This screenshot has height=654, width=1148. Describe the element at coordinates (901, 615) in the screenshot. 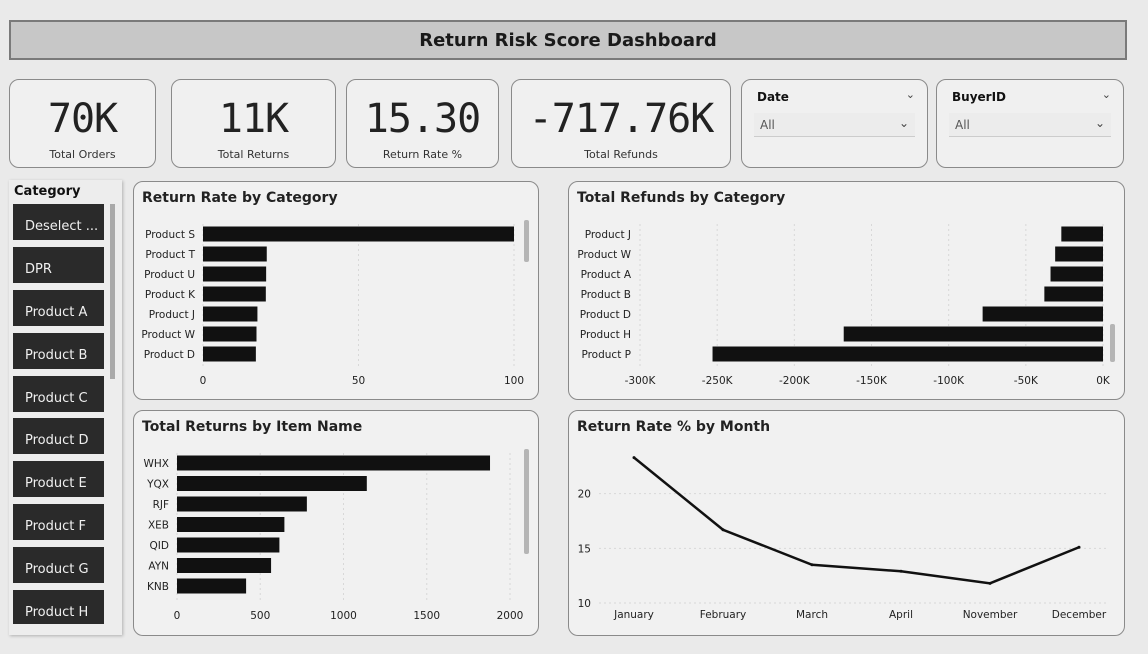

I see `x-tick-label: April` at that location.